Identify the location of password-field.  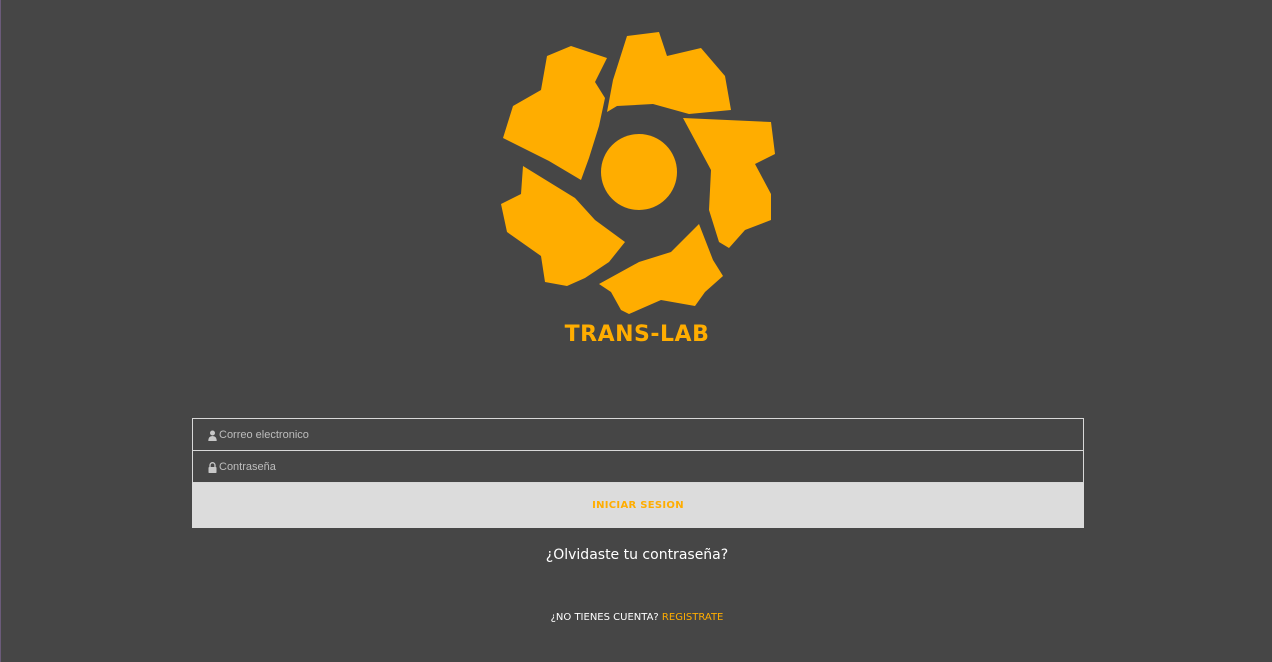
(638, 466).